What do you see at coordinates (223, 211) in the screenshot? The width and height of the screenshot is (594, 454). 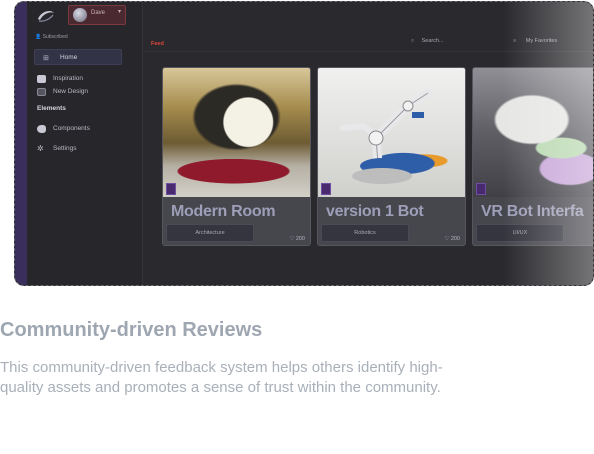 I see `card-title: Modern Room` at bounding box center [223, 211].